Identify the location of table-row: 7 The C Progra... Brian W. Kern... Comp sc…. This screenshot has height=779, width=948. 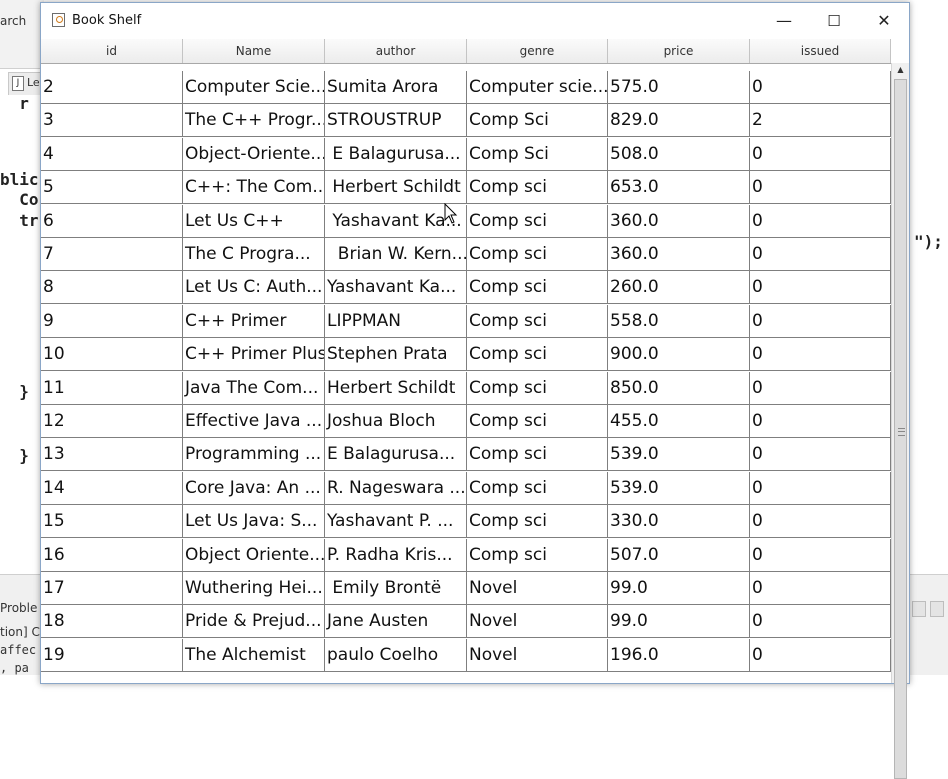
(466, 254).